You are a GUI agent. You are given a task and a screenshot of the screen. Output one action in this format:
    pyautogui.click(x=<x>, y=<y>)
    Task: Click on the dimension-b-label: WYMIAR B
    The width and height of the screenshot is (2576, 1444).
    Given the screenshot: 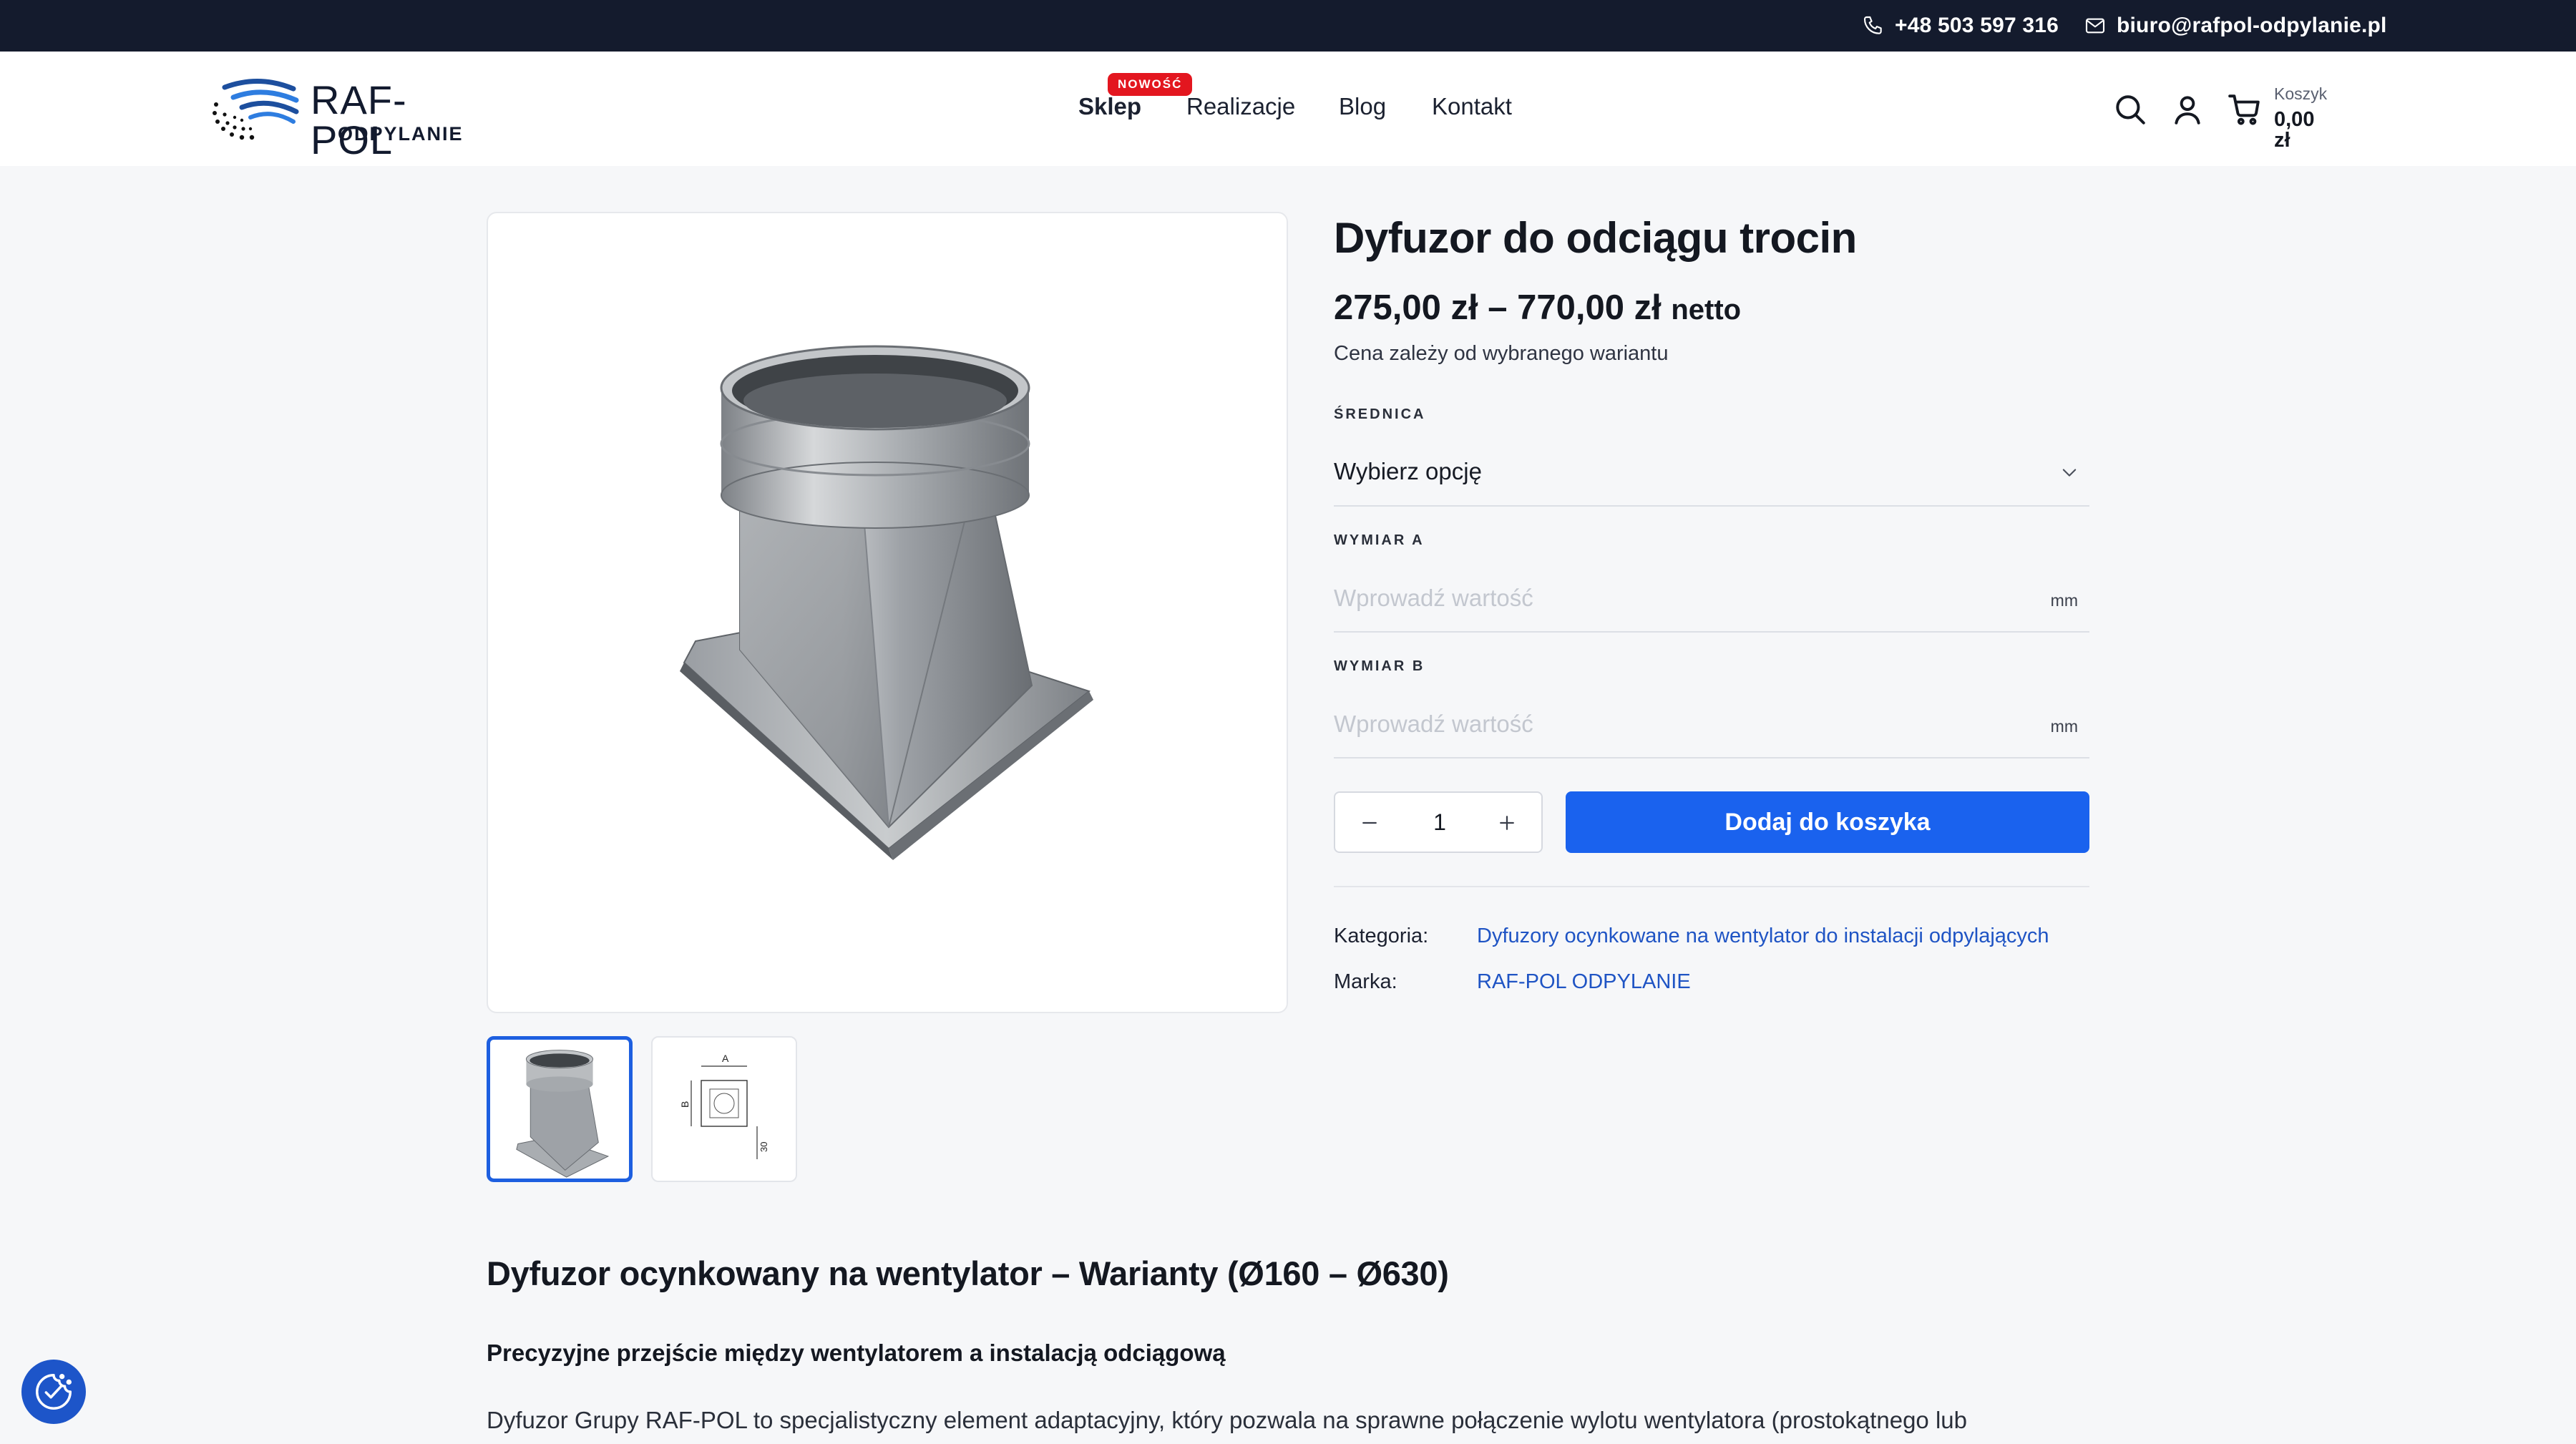 What is the action you would take?
    pyautogui.click(x=1379, y=666)
    